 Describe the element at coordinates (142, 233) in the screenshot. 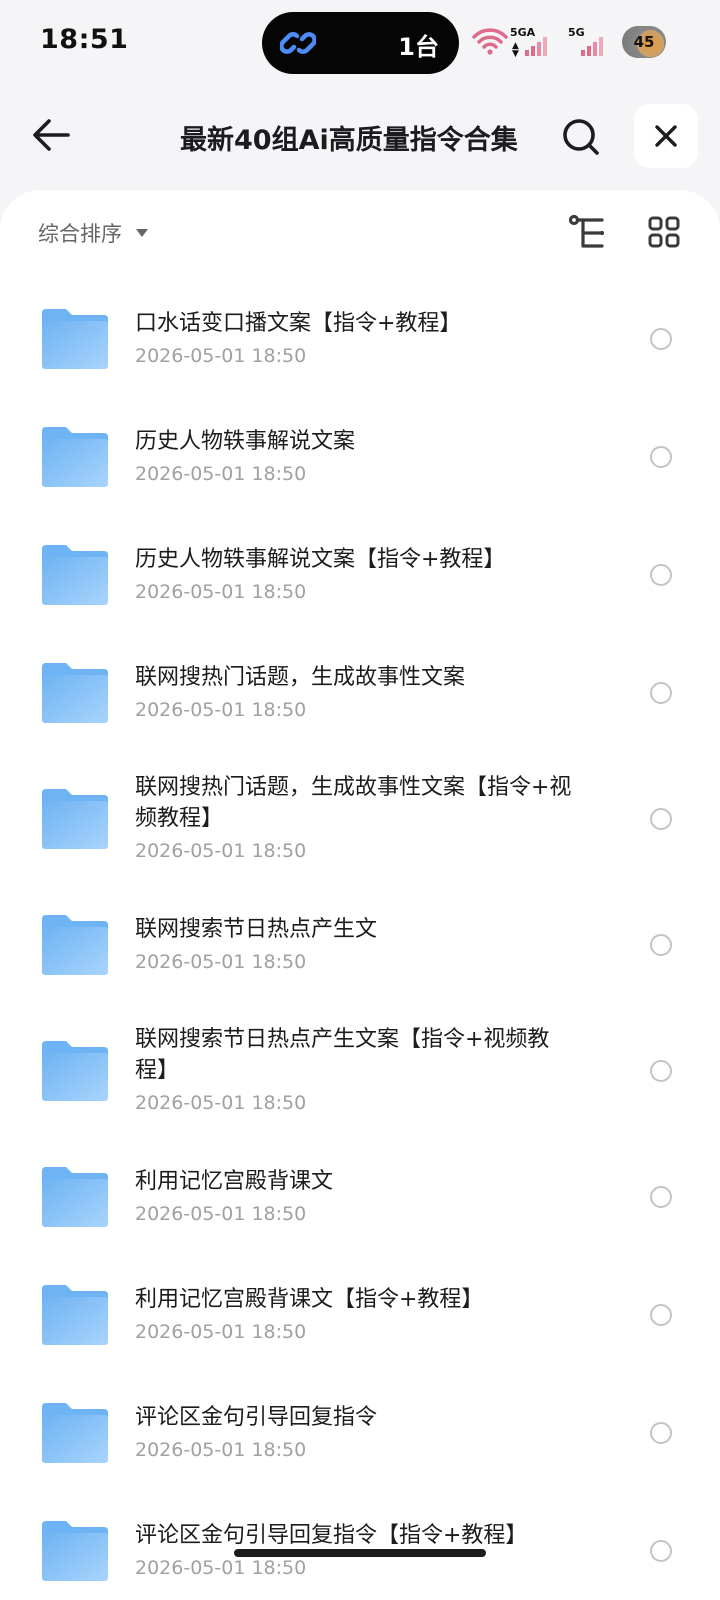

I see `caret-down-icon` at that location.